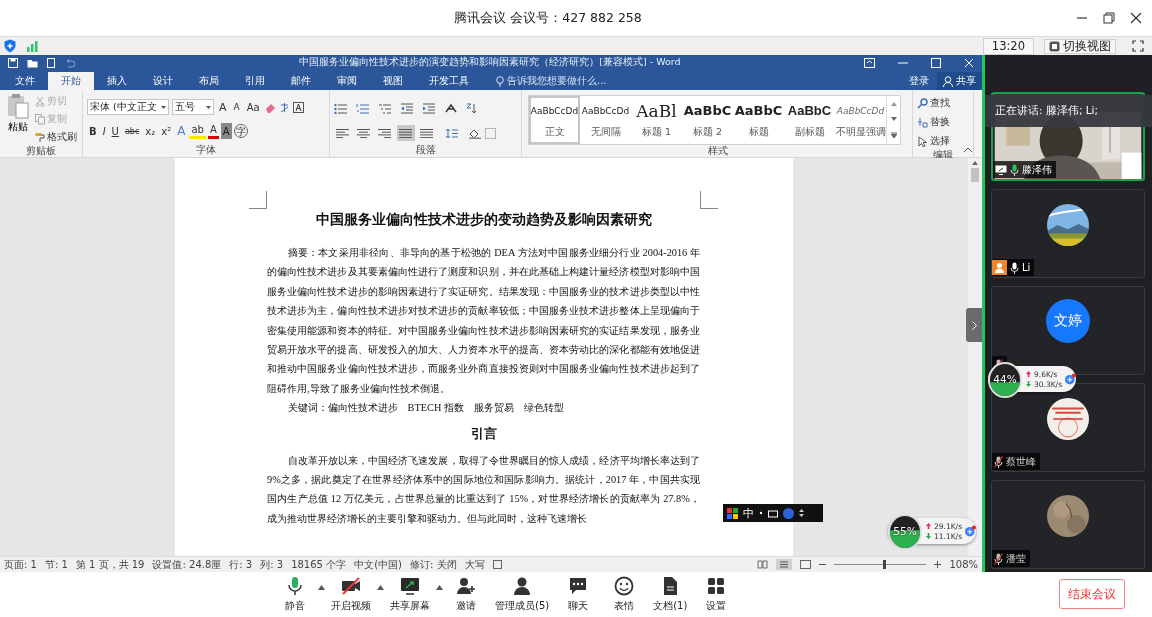 This screenshot has width=1152, height=617. Describe the element at coordinates (51, 62) in the screenshot. I see `new-document-icon` at that location.